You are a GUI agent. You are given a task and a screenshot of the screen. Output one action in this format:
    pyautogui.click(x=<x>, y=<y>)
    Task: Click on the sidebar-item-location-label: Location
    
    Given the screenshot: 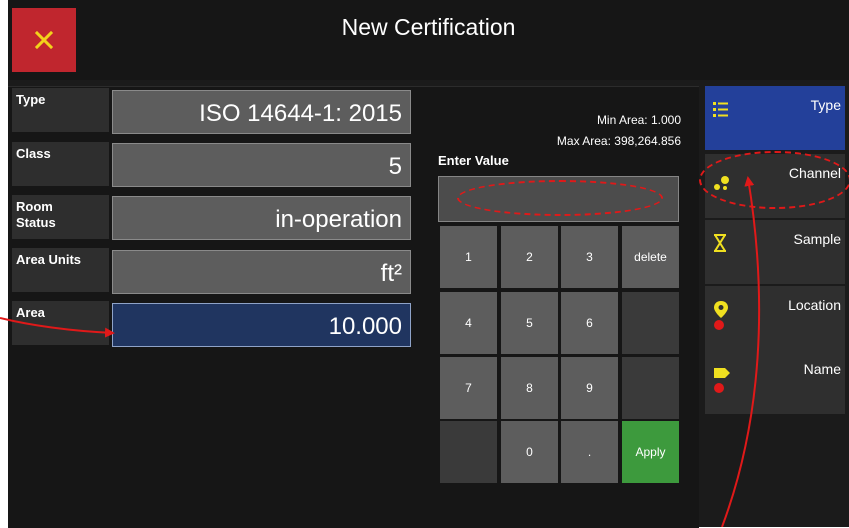 What is the action you would take?
    pyautogui.click(x=814, y=305)
    